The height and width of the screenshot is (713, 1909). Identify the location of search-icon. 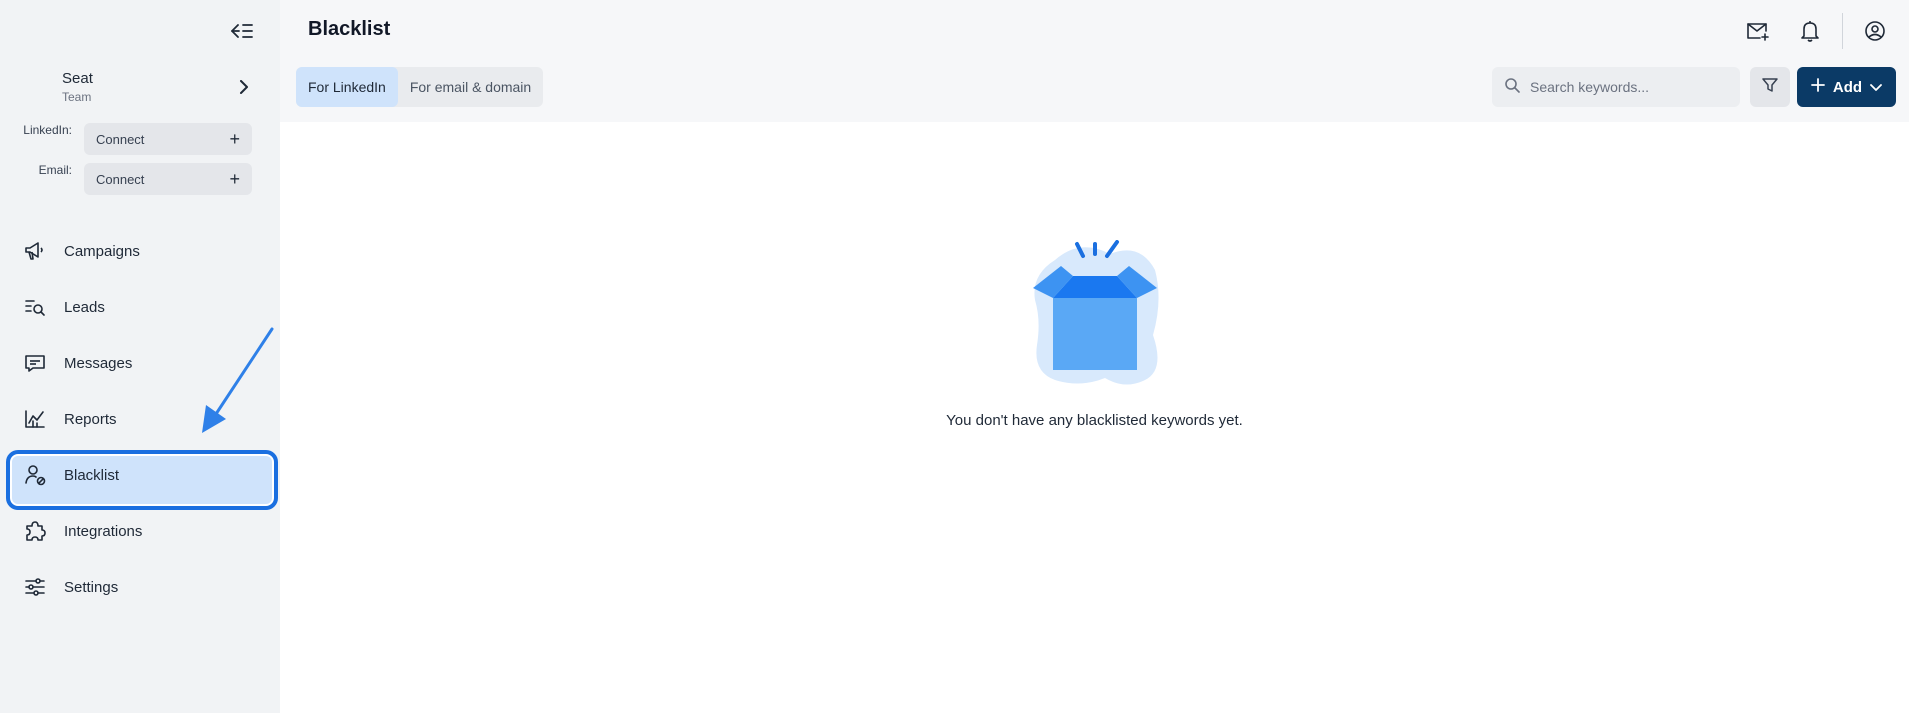
(1512, 87).